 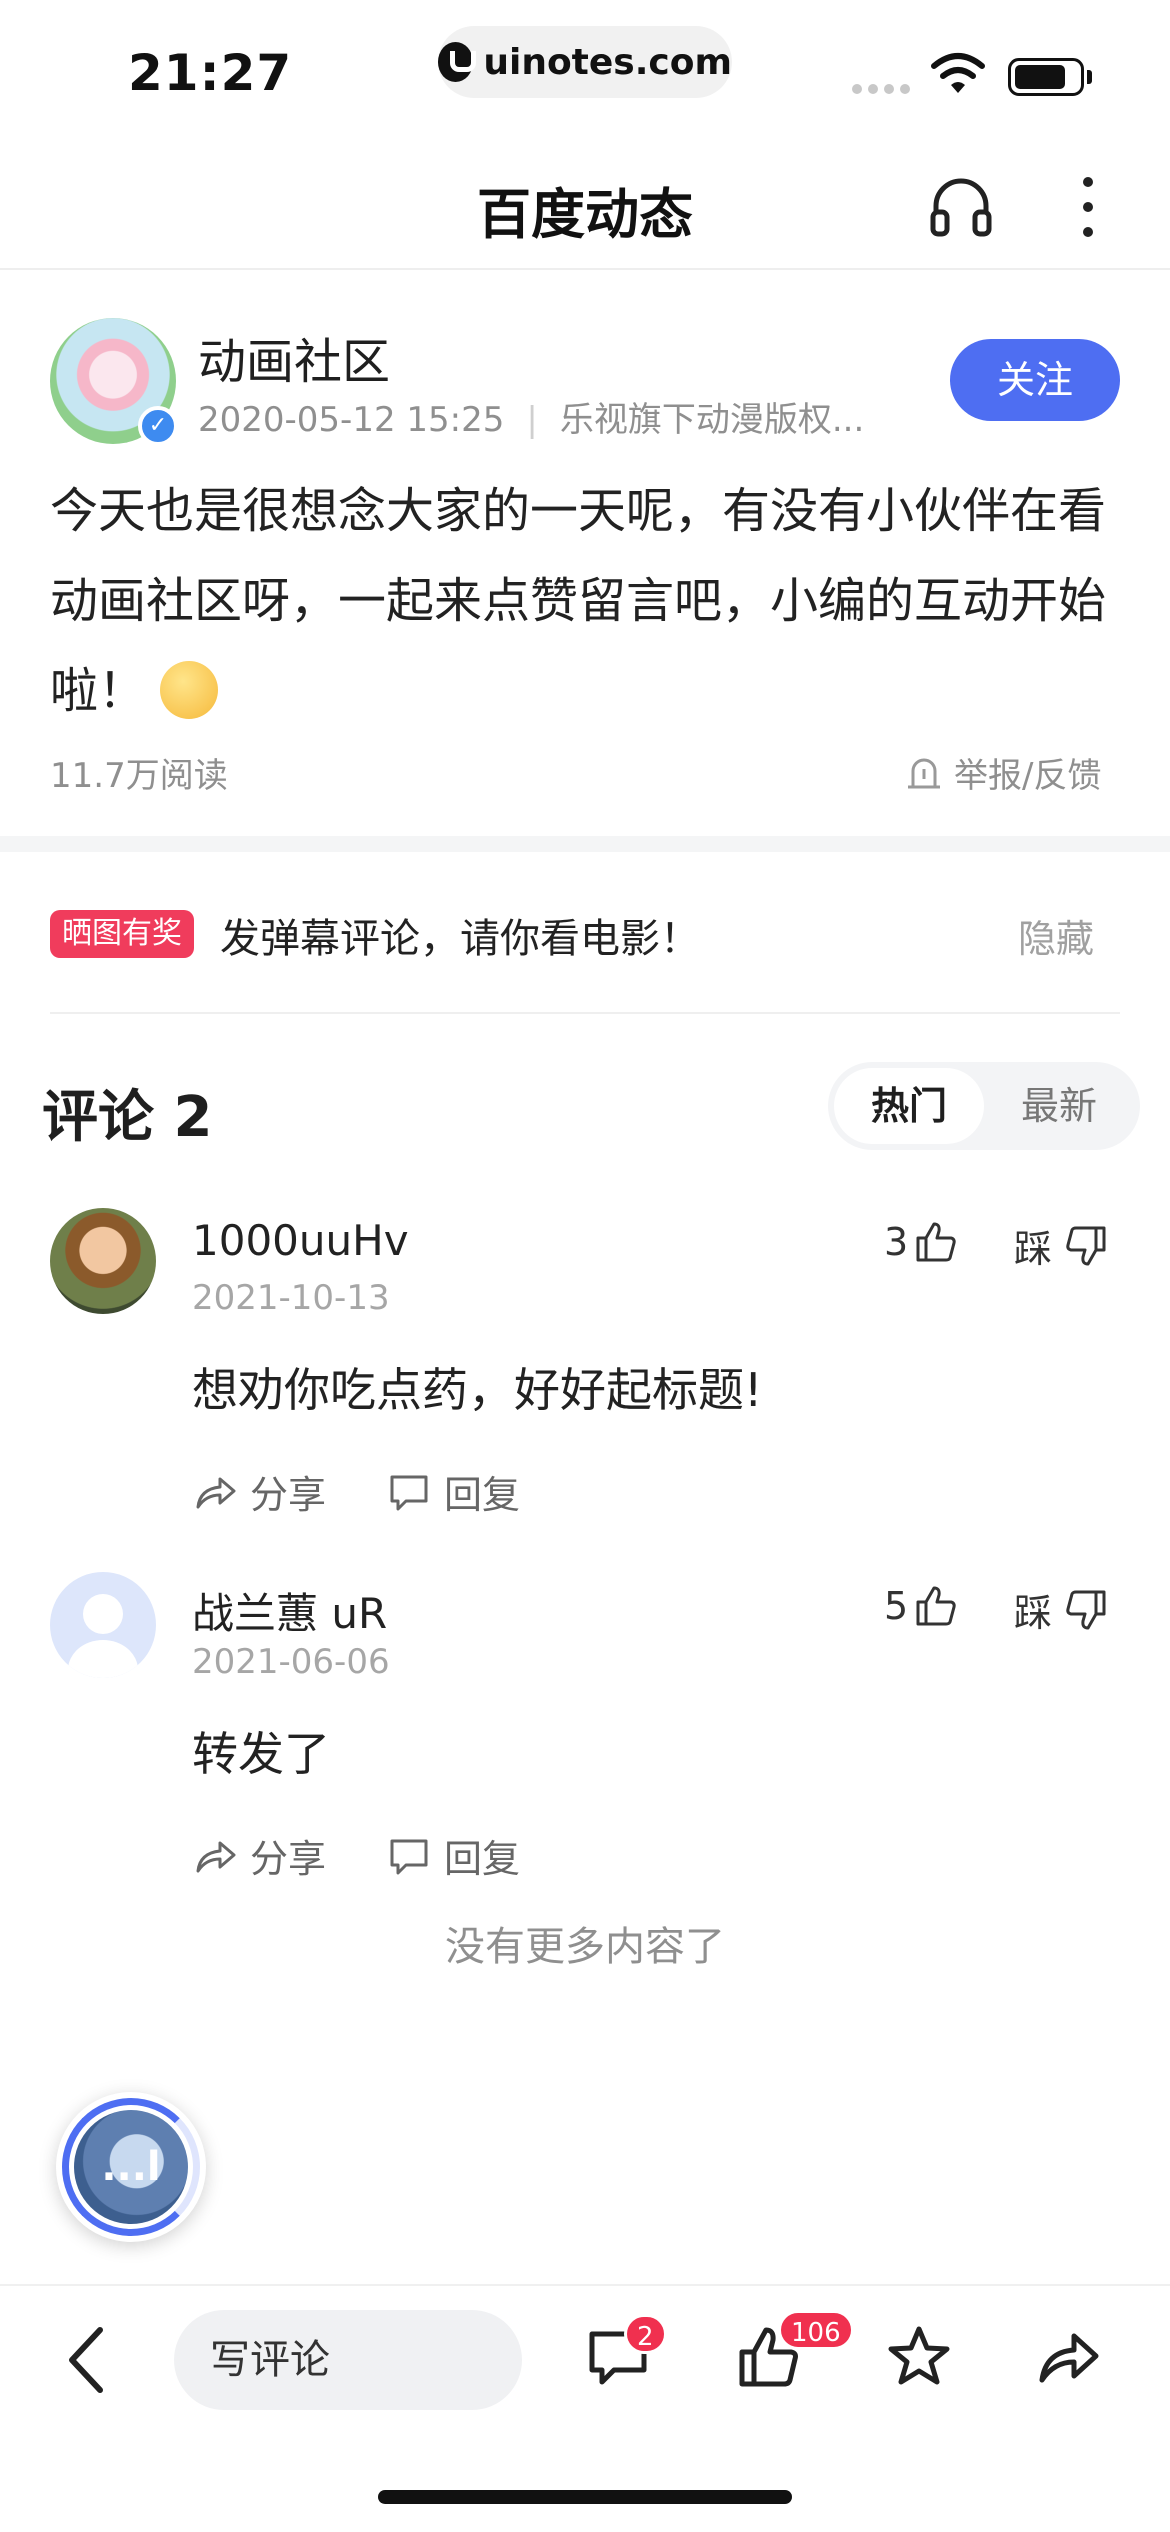 I want to click on comment-count-badge: 2, so click(x=645, y=2334).